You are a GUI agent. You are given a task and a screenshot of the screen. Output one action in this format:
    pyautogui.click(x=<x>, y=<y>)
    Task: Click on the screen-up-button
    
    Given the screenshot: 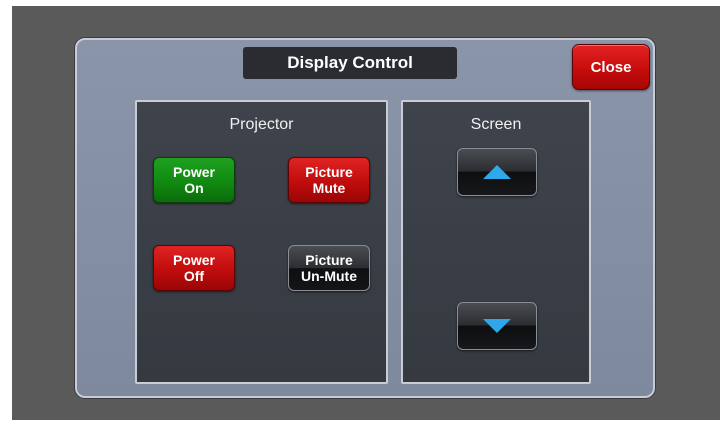 What is the action you would take?
    pyautogui.click(x=497, y=172)
    